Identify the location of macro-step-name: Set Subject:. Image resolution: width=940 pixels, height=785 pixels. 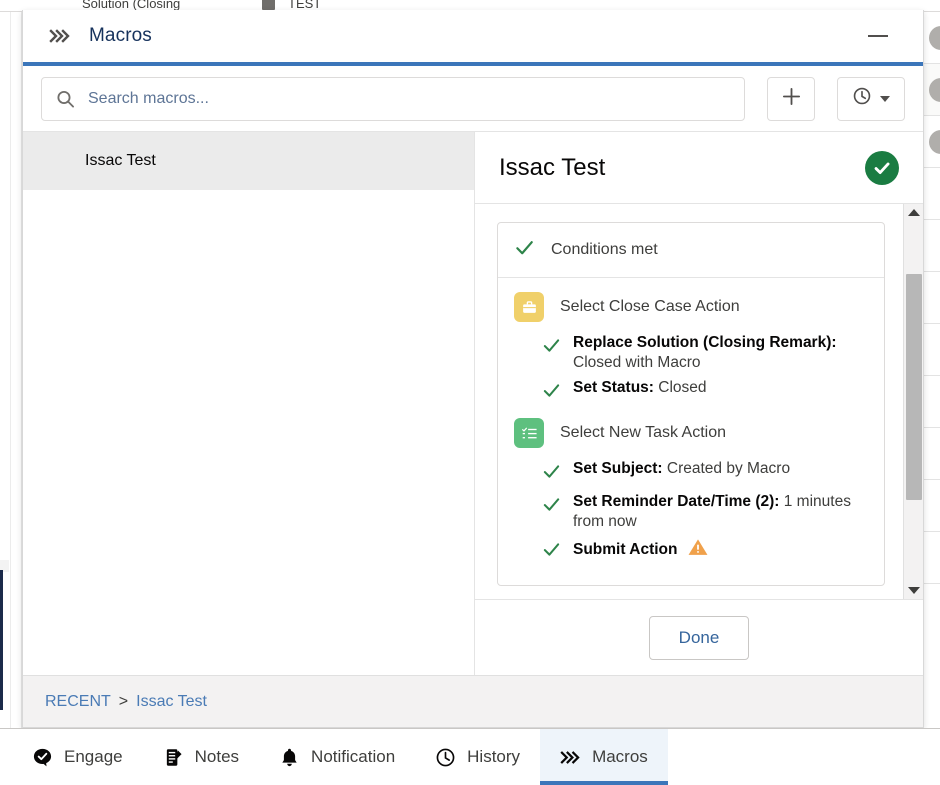
(618, 469).